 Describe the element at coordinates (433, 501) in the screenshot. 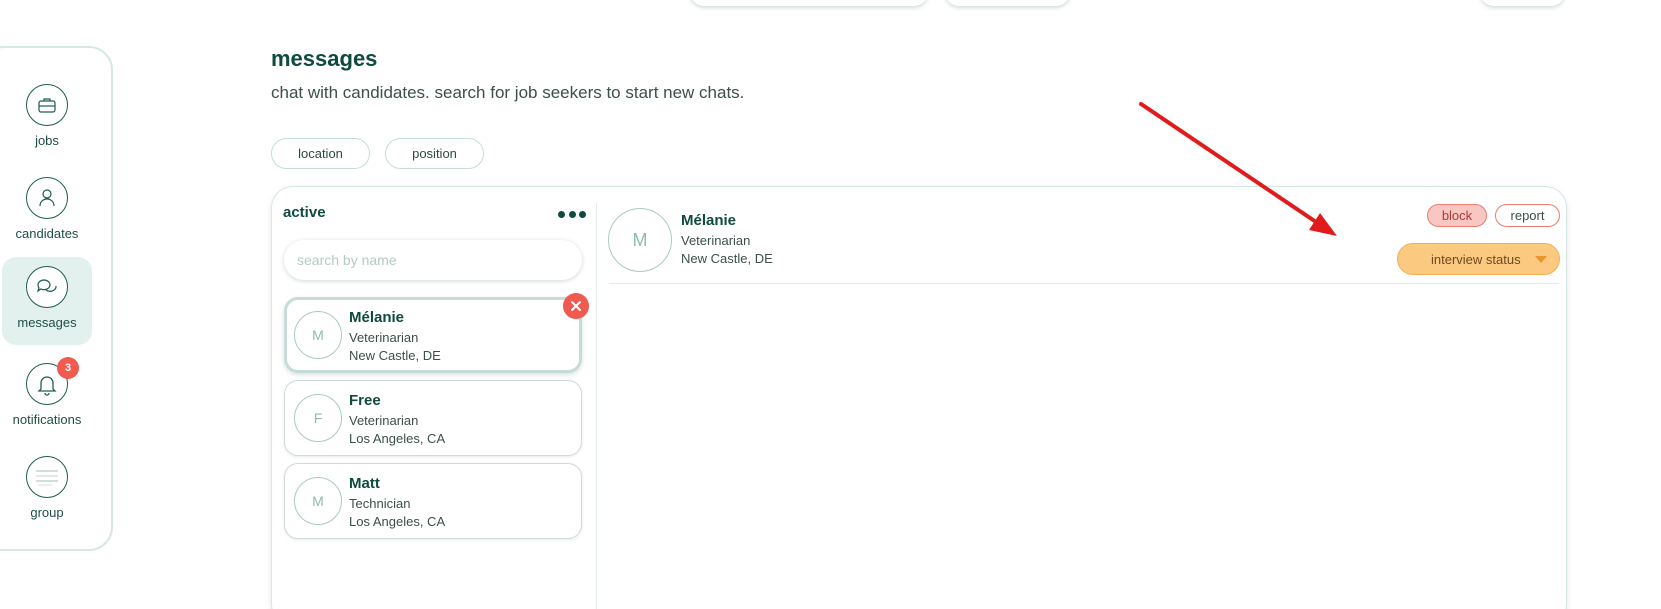

I see `chat-list-item: M Matt Technician Los Angeles, CA` at that location.